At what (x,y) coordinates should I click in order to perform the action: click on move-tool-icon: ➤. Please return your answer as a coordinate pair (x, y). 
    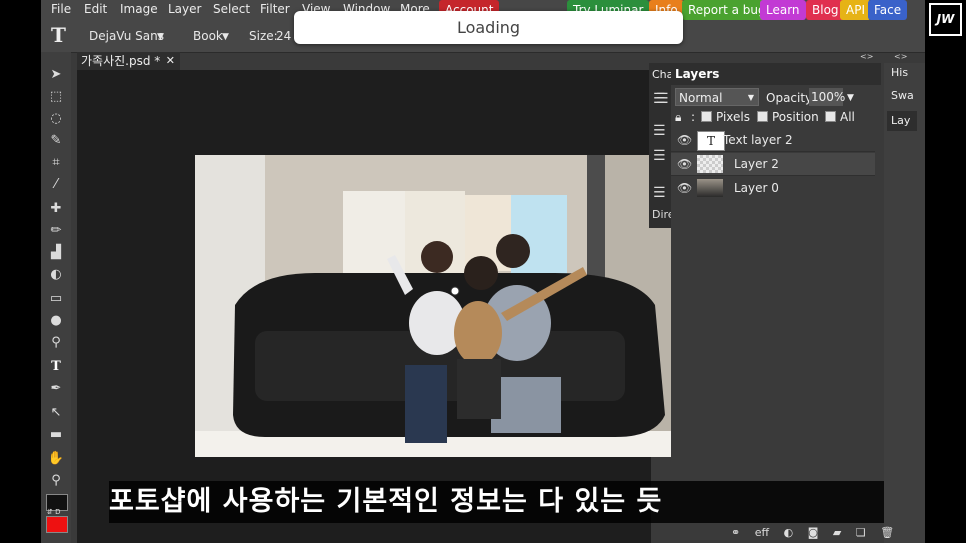
    Looking at the image, I should click on (56, 75).